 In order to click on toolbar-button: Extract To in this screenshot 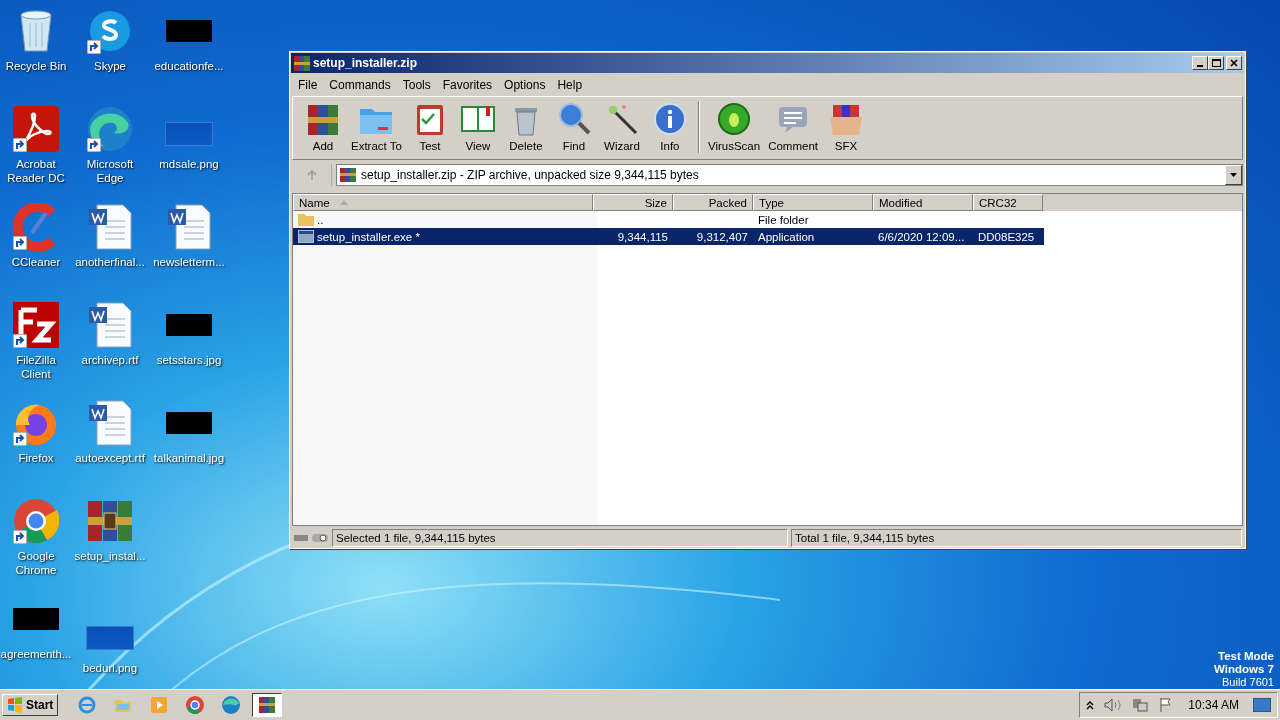, I will do `click(376, 126)`.